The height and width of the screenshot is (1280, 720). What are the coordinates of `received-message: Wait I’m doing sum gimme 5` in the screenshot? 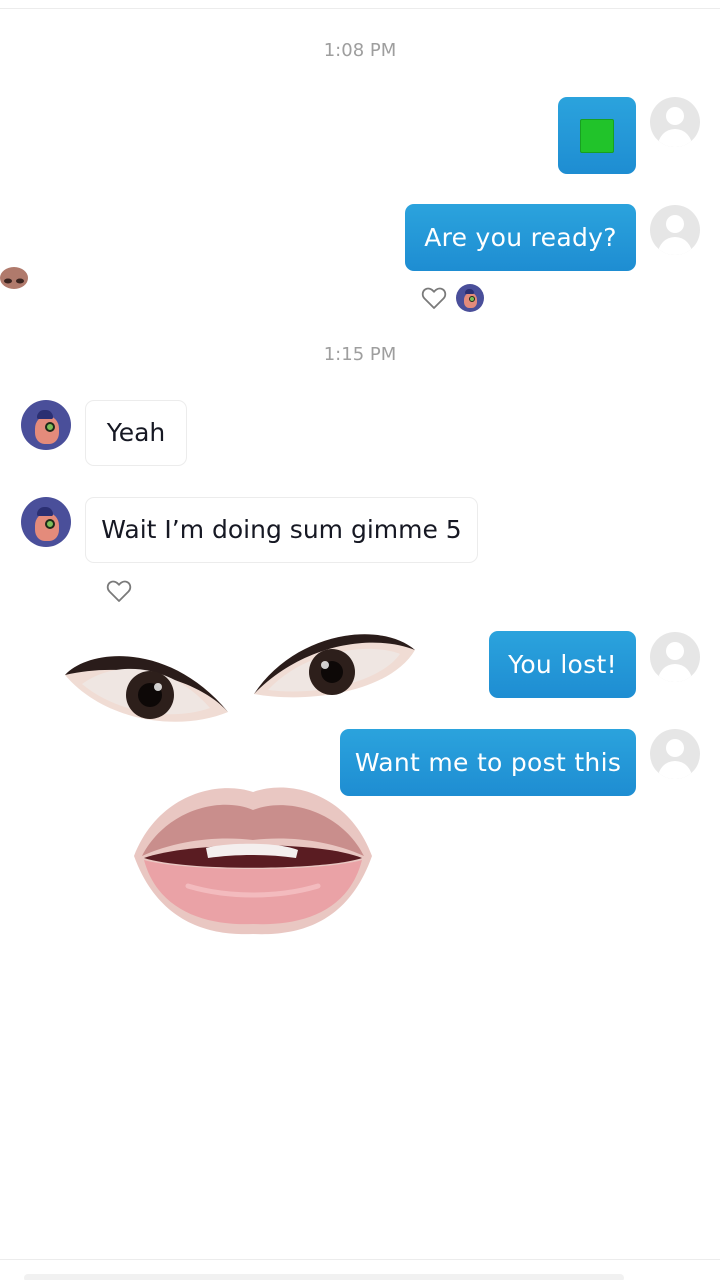 It's located at (281, 530).